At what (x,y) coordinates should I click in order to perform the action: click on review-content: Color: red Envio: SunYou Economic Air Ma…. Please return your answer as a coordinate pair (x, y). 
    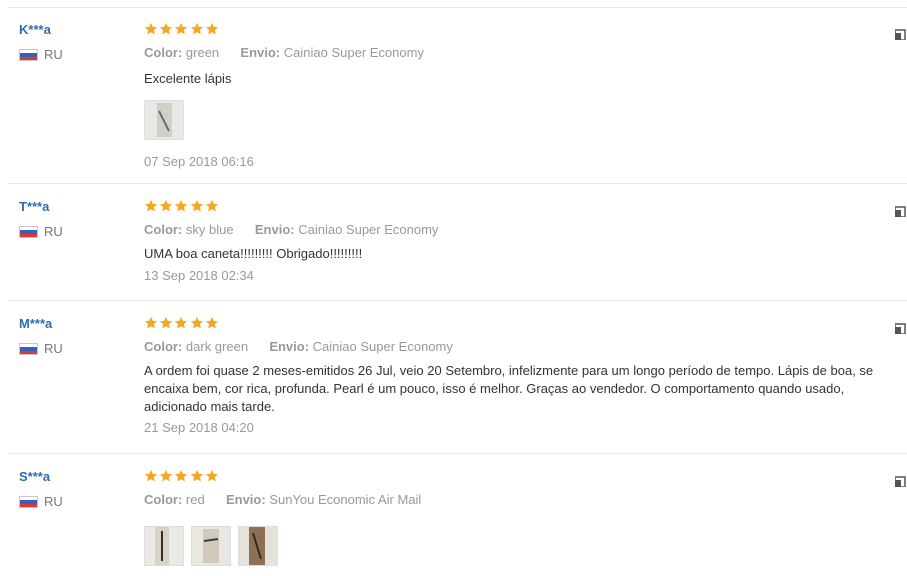
    Looking at the image, I should click on (525, 517).